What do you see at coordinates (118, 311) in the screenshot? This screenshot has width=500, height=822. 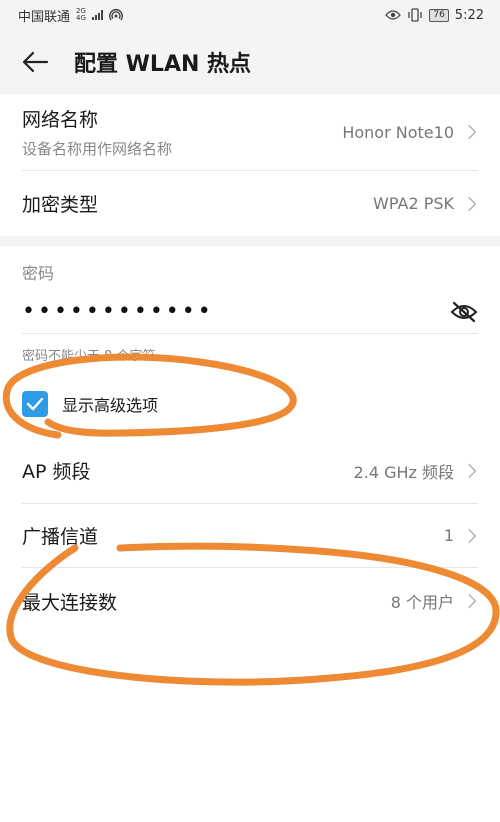 I see `password-input: ••••••••••••` at bounding box center [118, 311].